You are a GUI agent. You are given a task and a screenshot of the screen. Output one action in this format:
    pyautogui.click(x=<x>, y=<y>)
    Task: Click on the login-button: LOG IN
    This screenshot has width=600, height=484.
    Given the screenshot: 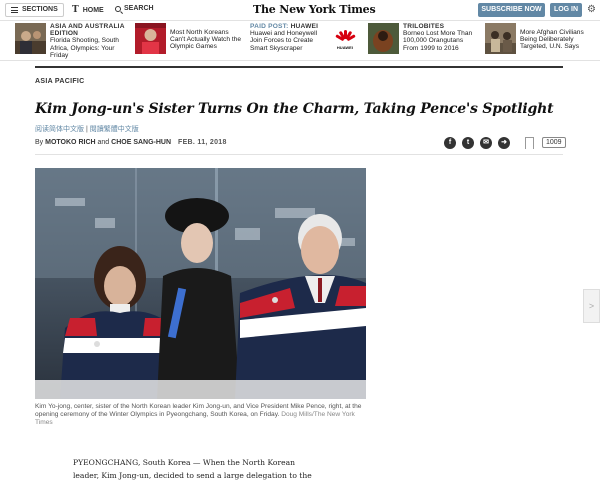 What is the action you would take?
    pyautogui.click(x=566, y=10)
    